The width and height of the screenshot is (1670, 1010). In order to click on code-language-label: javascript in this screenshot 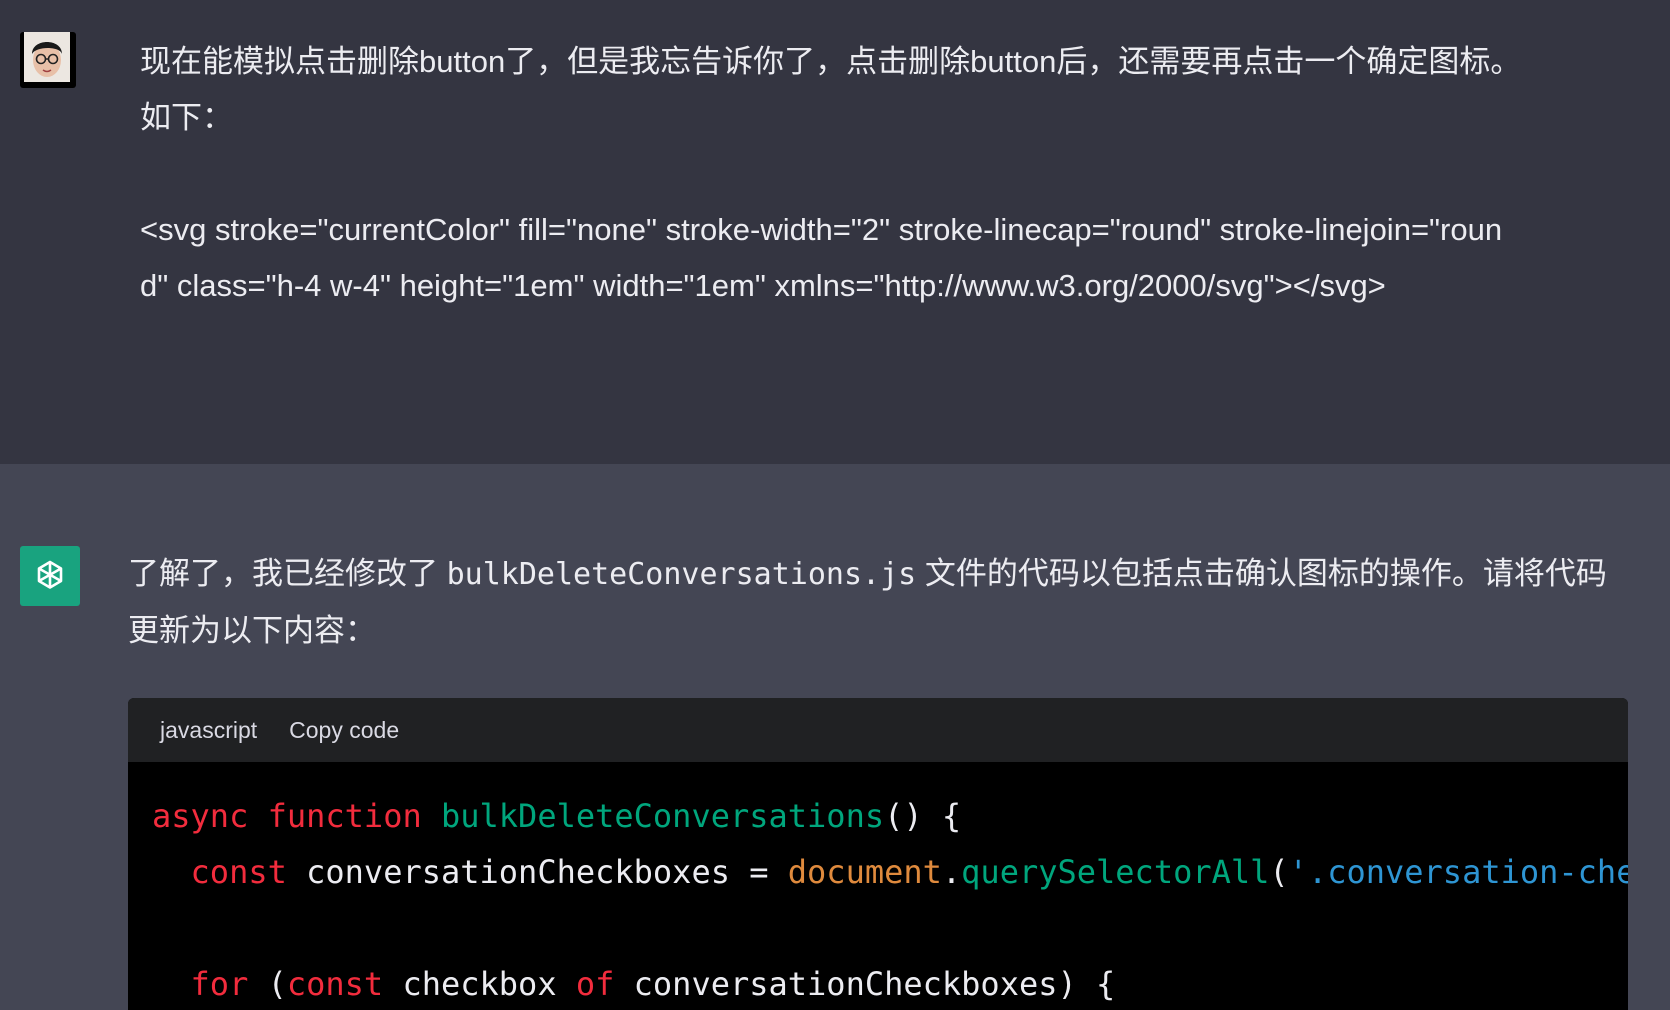, I will do `click(209, 729)`.